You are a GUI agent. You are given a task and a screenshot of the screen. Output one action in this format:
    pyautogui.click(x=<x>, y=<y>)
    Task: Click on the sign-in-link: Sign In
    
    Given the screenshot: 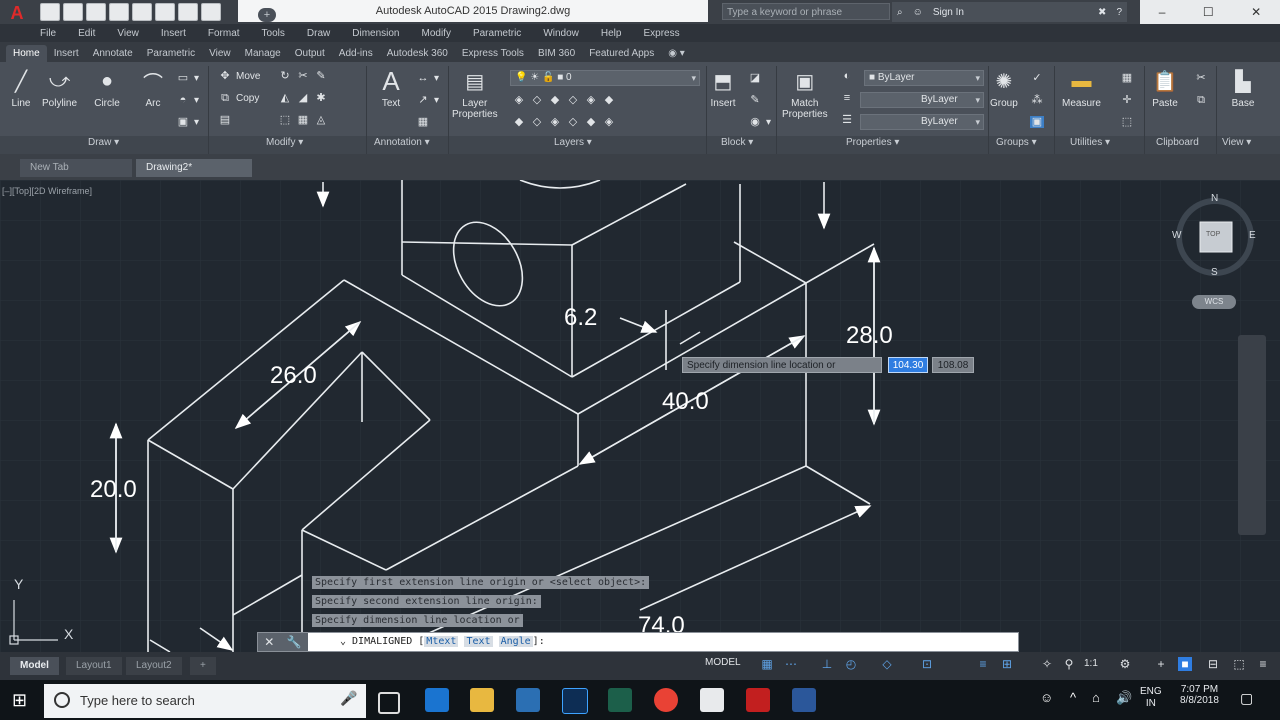 What is the action you would take?
    pyautogui.click(x=948, y=12)
    